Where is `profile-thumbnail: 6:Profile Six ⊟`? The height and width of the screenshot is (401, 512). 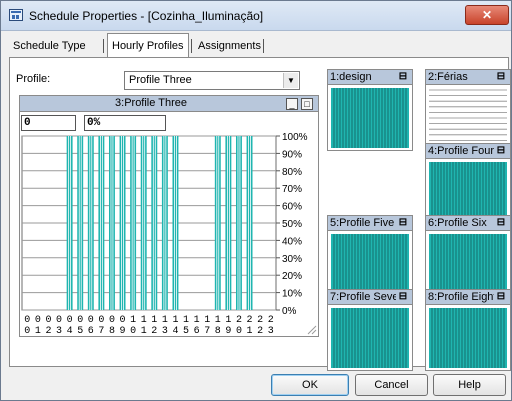 profile-thumbnail: 6:Profile Six ⊟ is located at coordinates (468, 256).